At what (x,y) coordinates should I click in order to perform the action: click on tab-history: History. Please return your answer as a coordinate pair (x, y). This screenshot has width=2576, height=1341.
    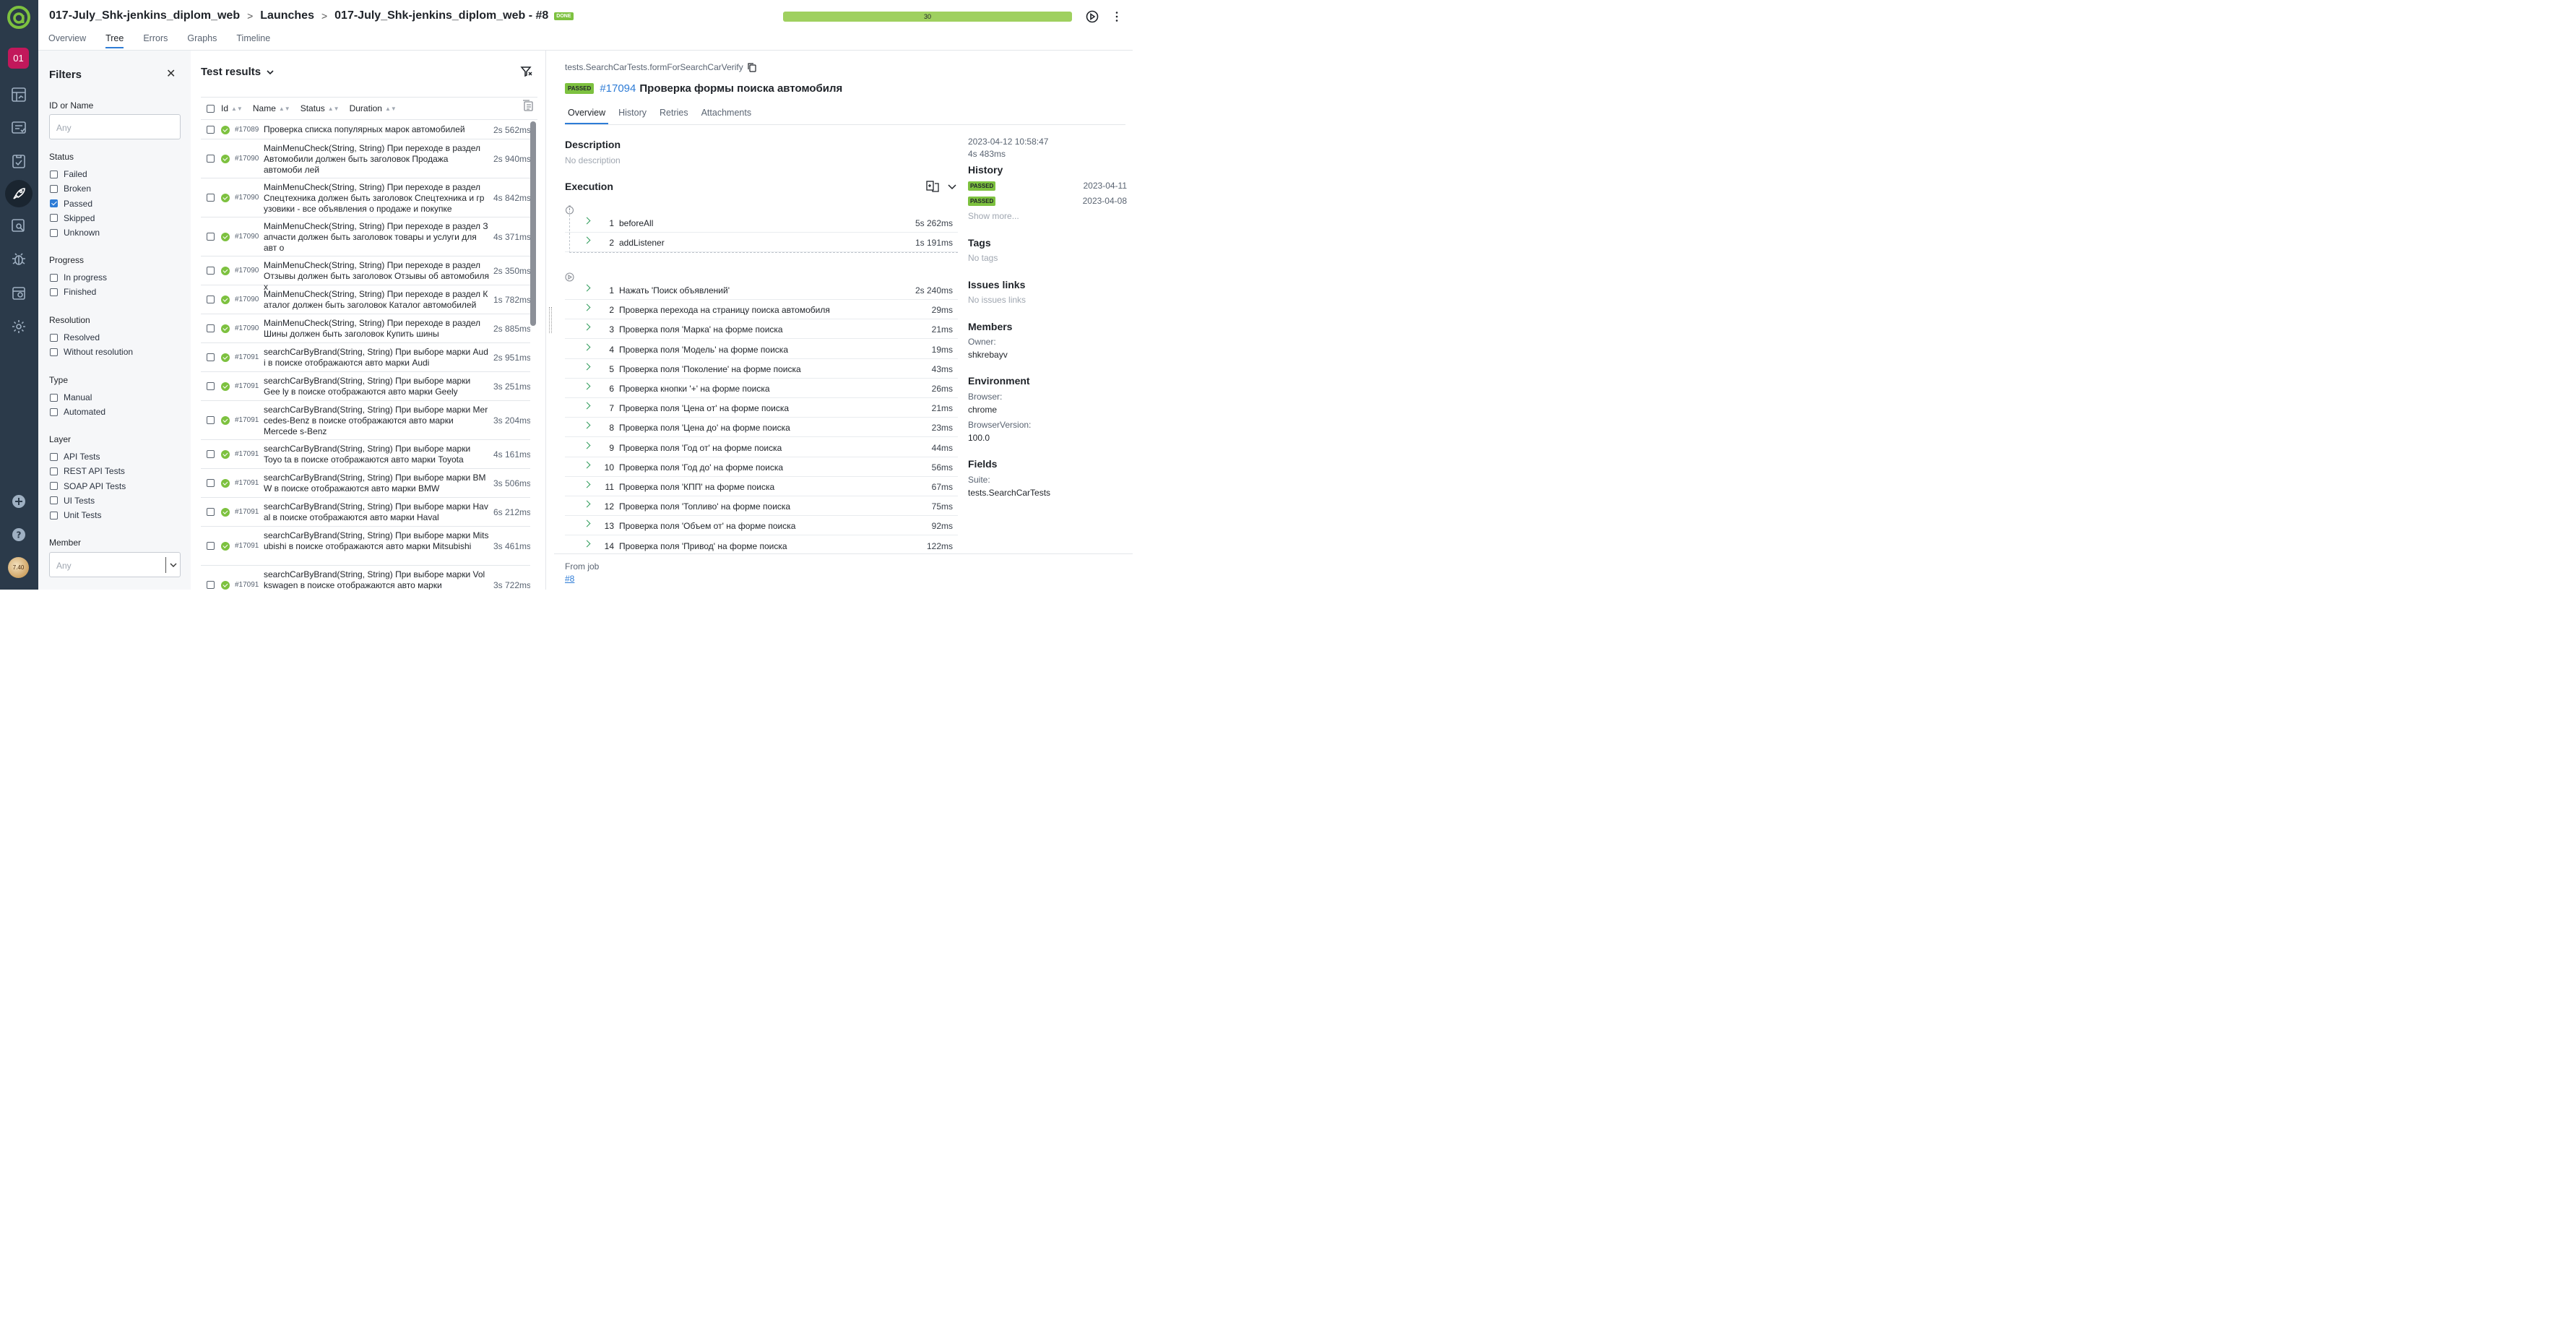
    Looking at the image, I should click on (632, 116).